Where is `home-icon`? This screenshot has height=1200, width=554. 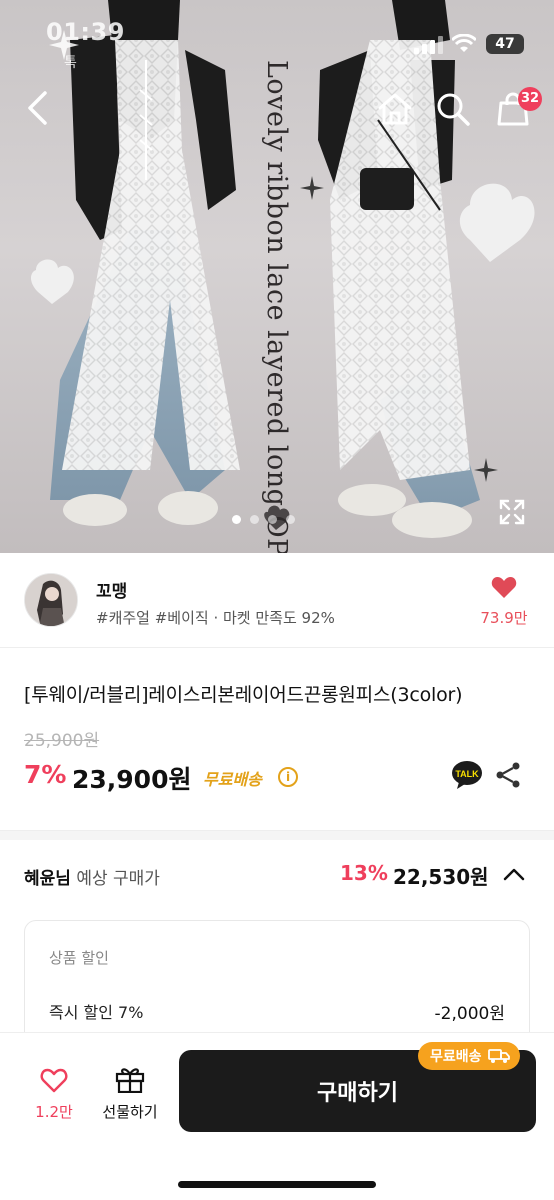
home-icon is located at coordinates (395, 109).